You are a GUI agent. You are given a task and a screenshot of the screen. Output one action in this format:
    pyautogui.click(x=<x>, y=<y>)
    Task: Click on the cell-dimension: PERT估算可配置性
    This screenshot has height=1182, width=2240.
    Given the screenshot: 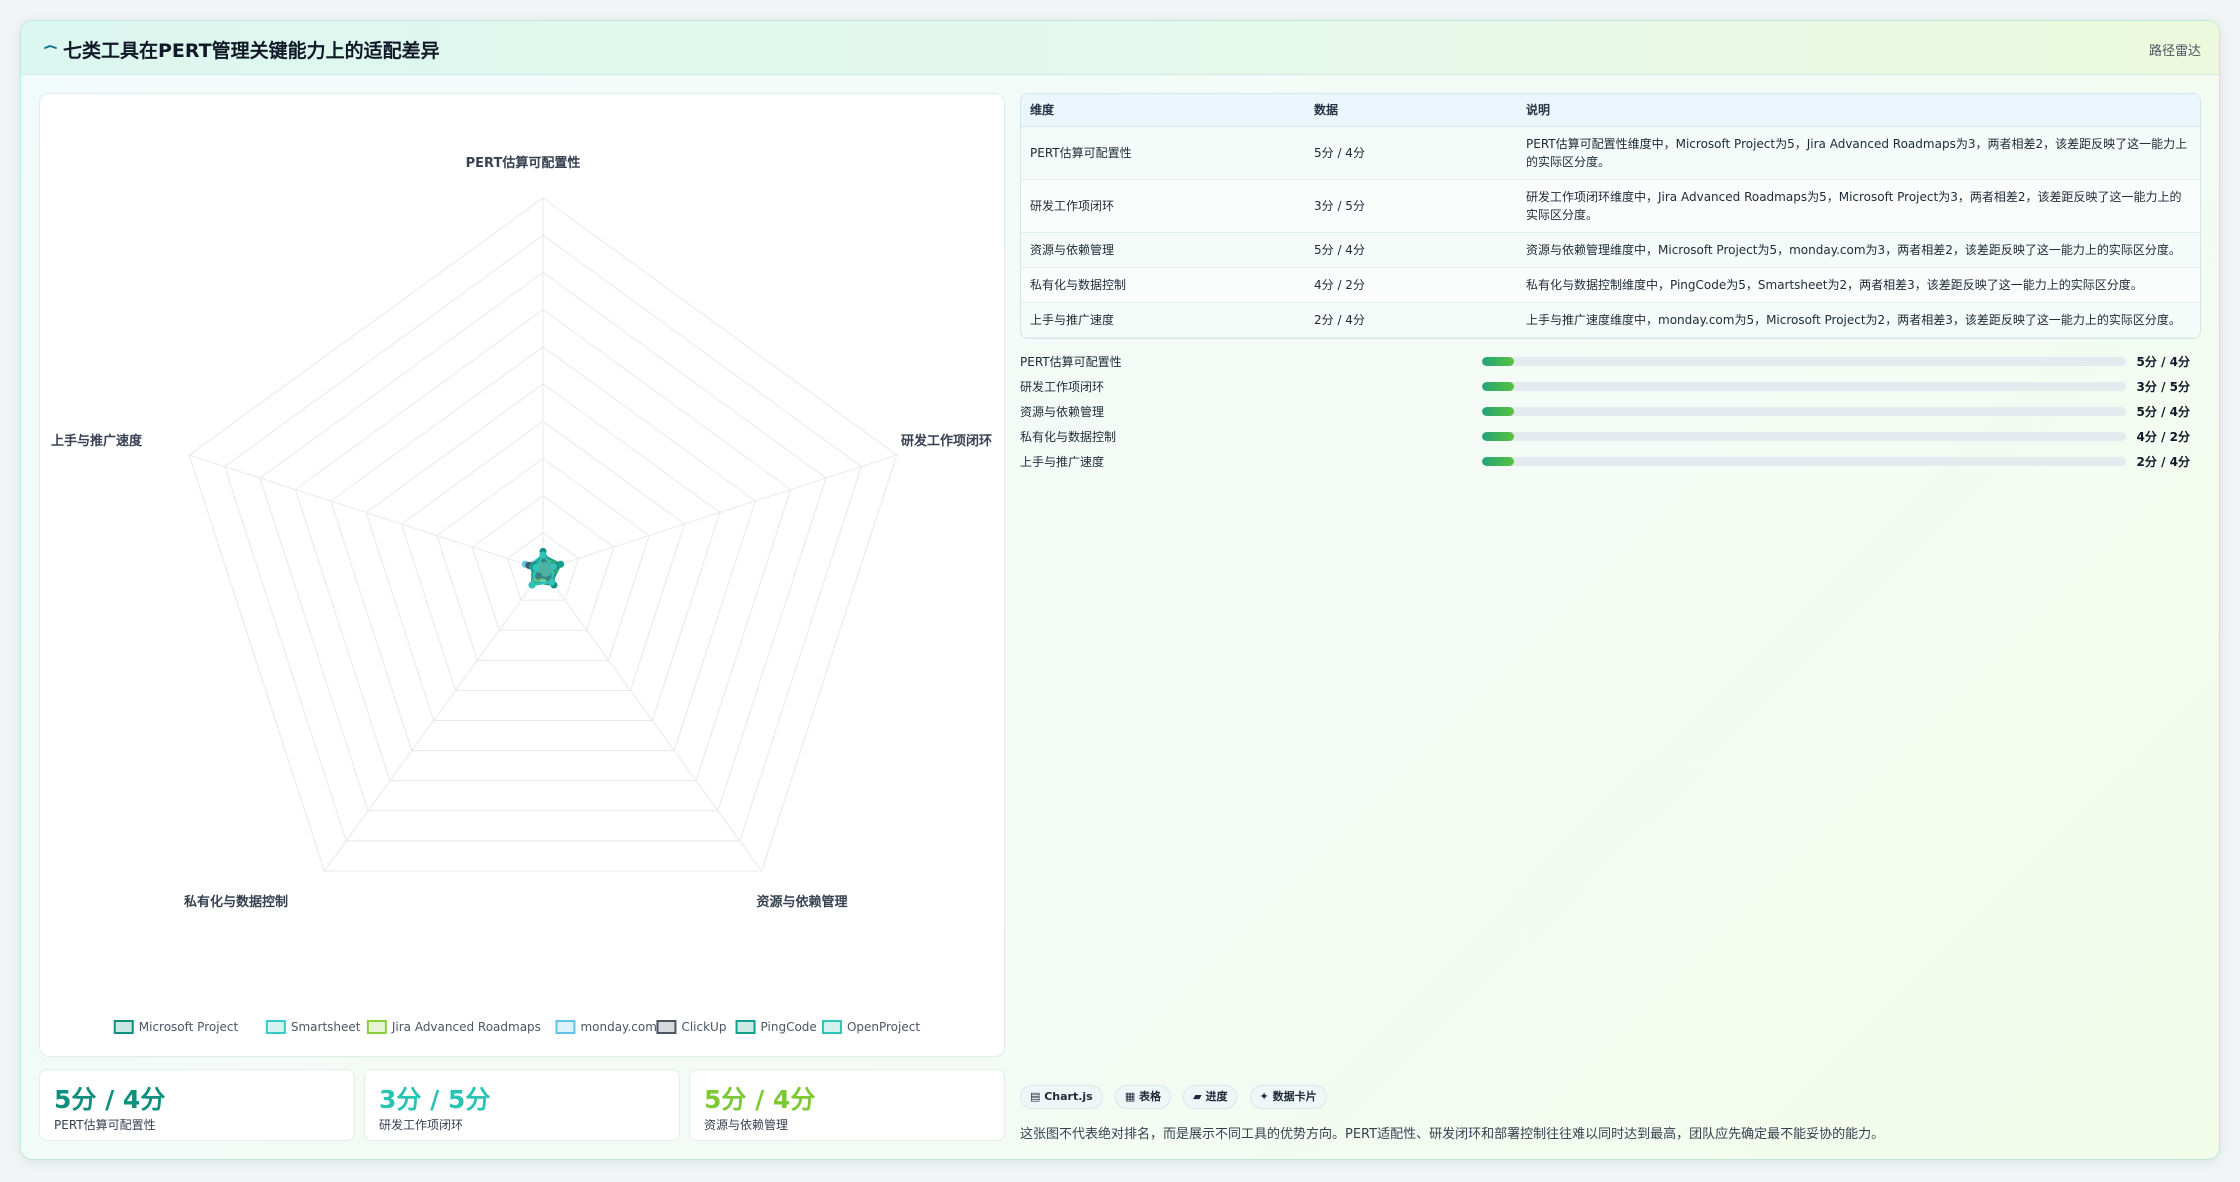 What is the action you would take?
    pyautogui.click(x=1163, y=153)
    